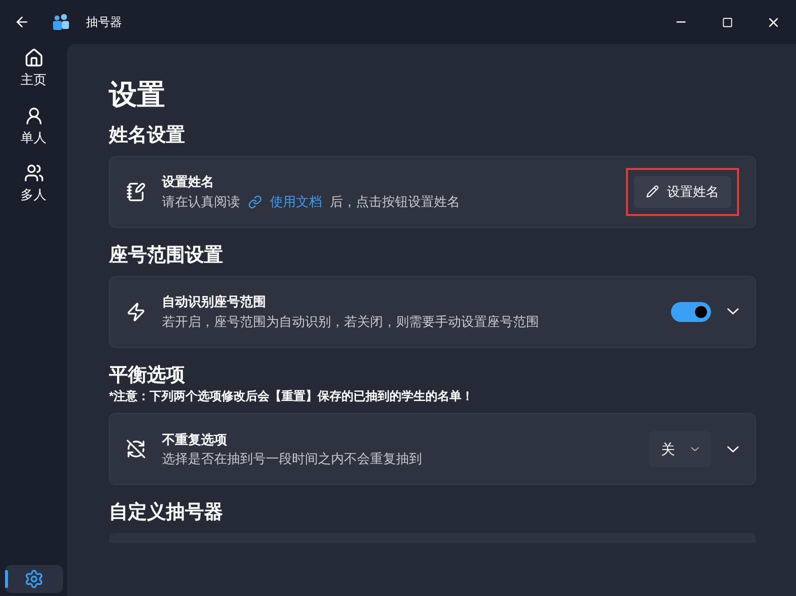  I want to click on dropdown-chevron-icon, so click(695, 449).